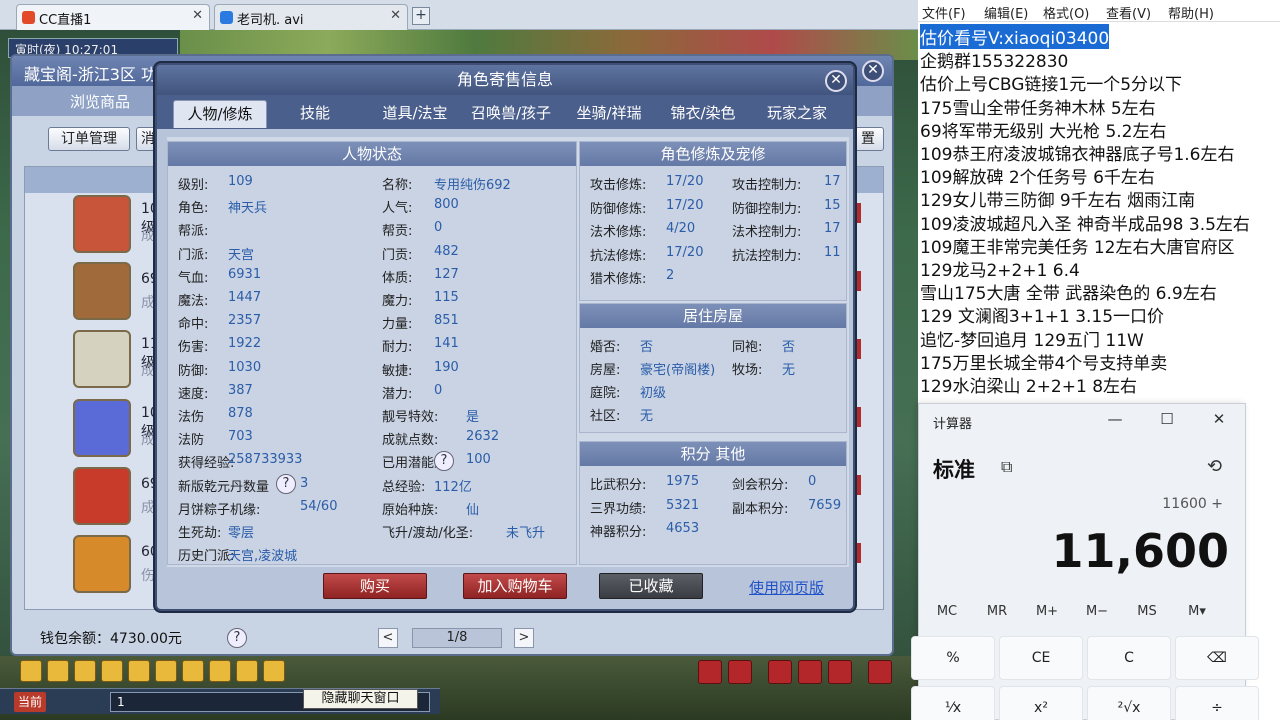 The width and height of the screenshot is (1280, 720). I want to click on field-label: 防御修炼:, so click(618, 209).